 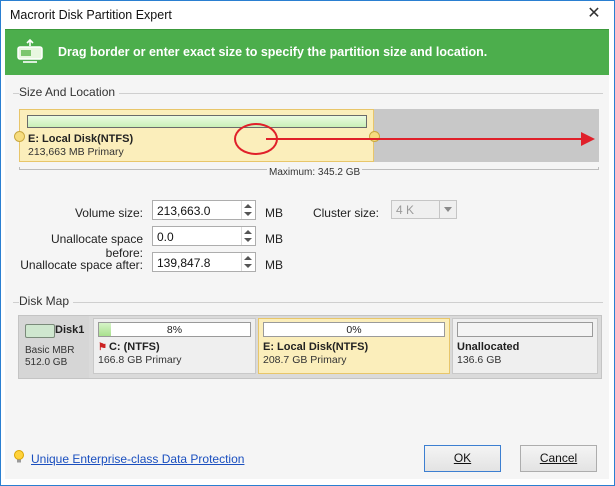 What do you see at coordinates (108, 213) in the screenshot?
I see `volume-size-label: Volume size:` at bounding box center [108, 213].